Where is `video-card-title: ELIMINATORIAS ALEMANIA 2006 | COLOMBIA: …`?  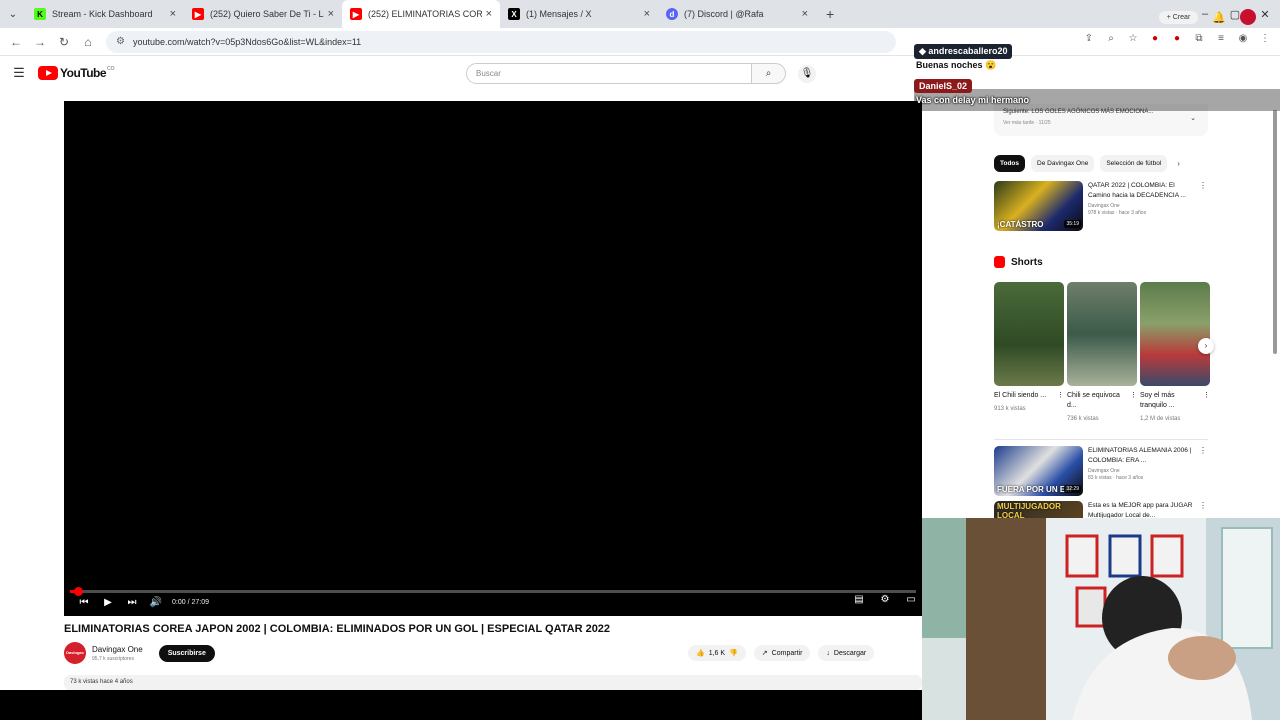
video-card-title: ELIMINATORIAS ALEMANIA 2006 | COLOMBIA: … is located at coordinates (1143, 456).